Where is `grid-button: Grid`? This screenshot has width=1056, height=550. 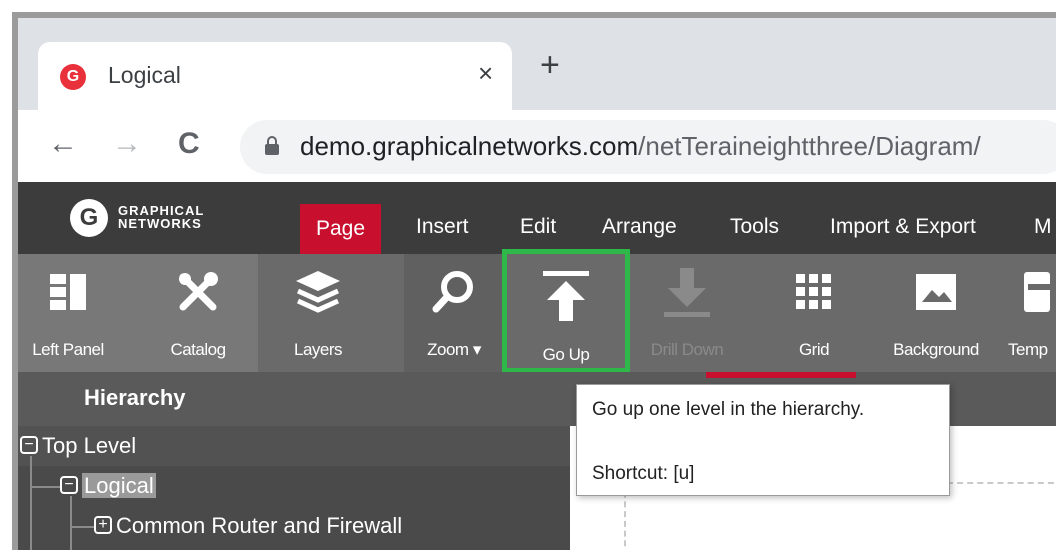 grid-button: Grid is located at coordinates (814, 313).